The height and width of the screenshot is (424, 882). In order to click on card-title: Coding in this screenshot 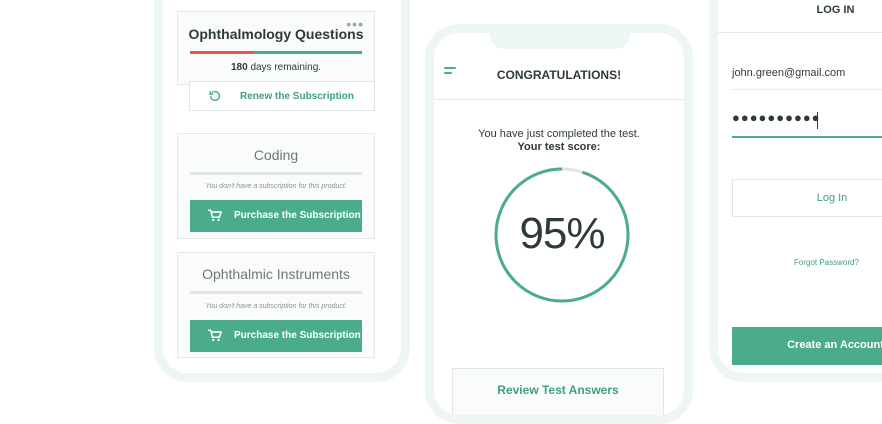, I will do `click(276, 155)`.